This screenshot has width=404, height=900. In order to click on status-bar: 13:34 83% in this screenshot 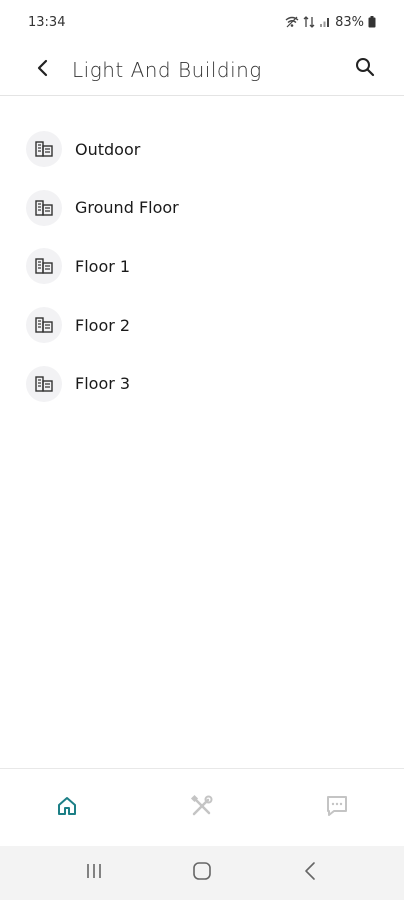, I will do `click(202, 22)`.